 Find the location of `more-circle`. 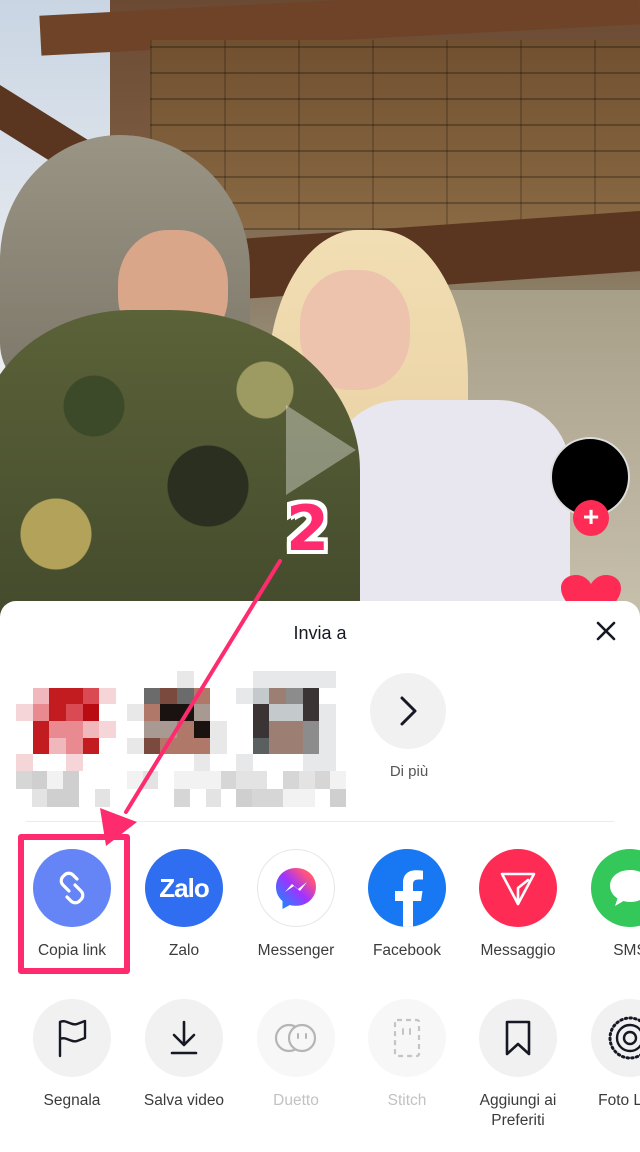

more-circle is located at coordinates (408, 711).